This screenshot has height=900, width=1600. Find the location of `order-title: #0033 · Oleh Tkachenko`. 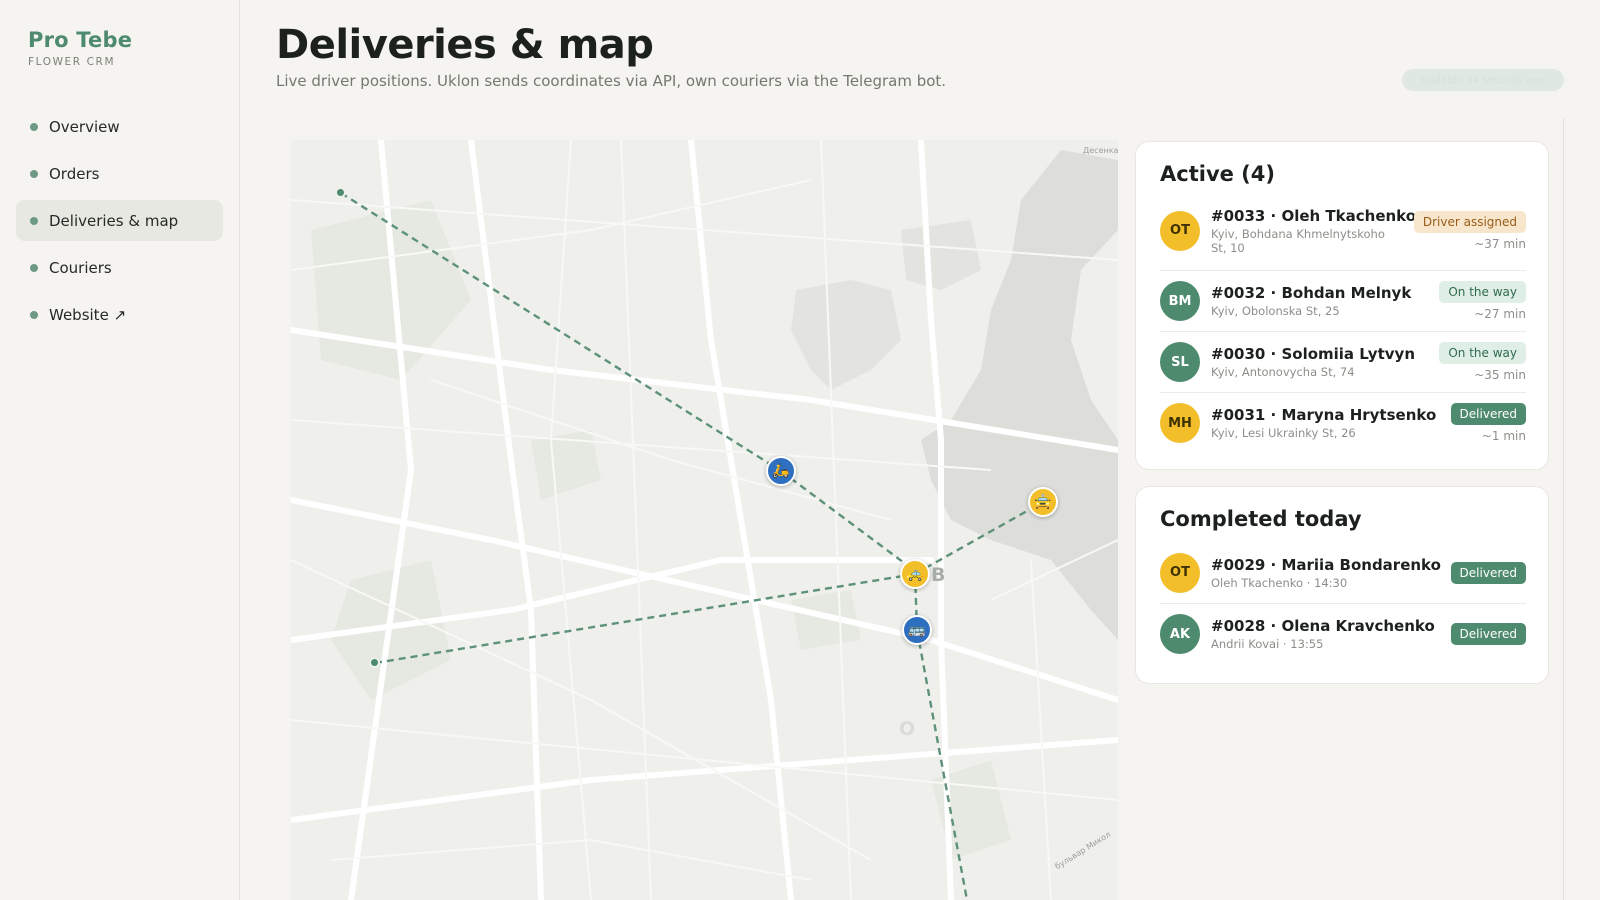

order-title: #0033 · Oleh Tkachenko is located at coordinates (1314, 215).